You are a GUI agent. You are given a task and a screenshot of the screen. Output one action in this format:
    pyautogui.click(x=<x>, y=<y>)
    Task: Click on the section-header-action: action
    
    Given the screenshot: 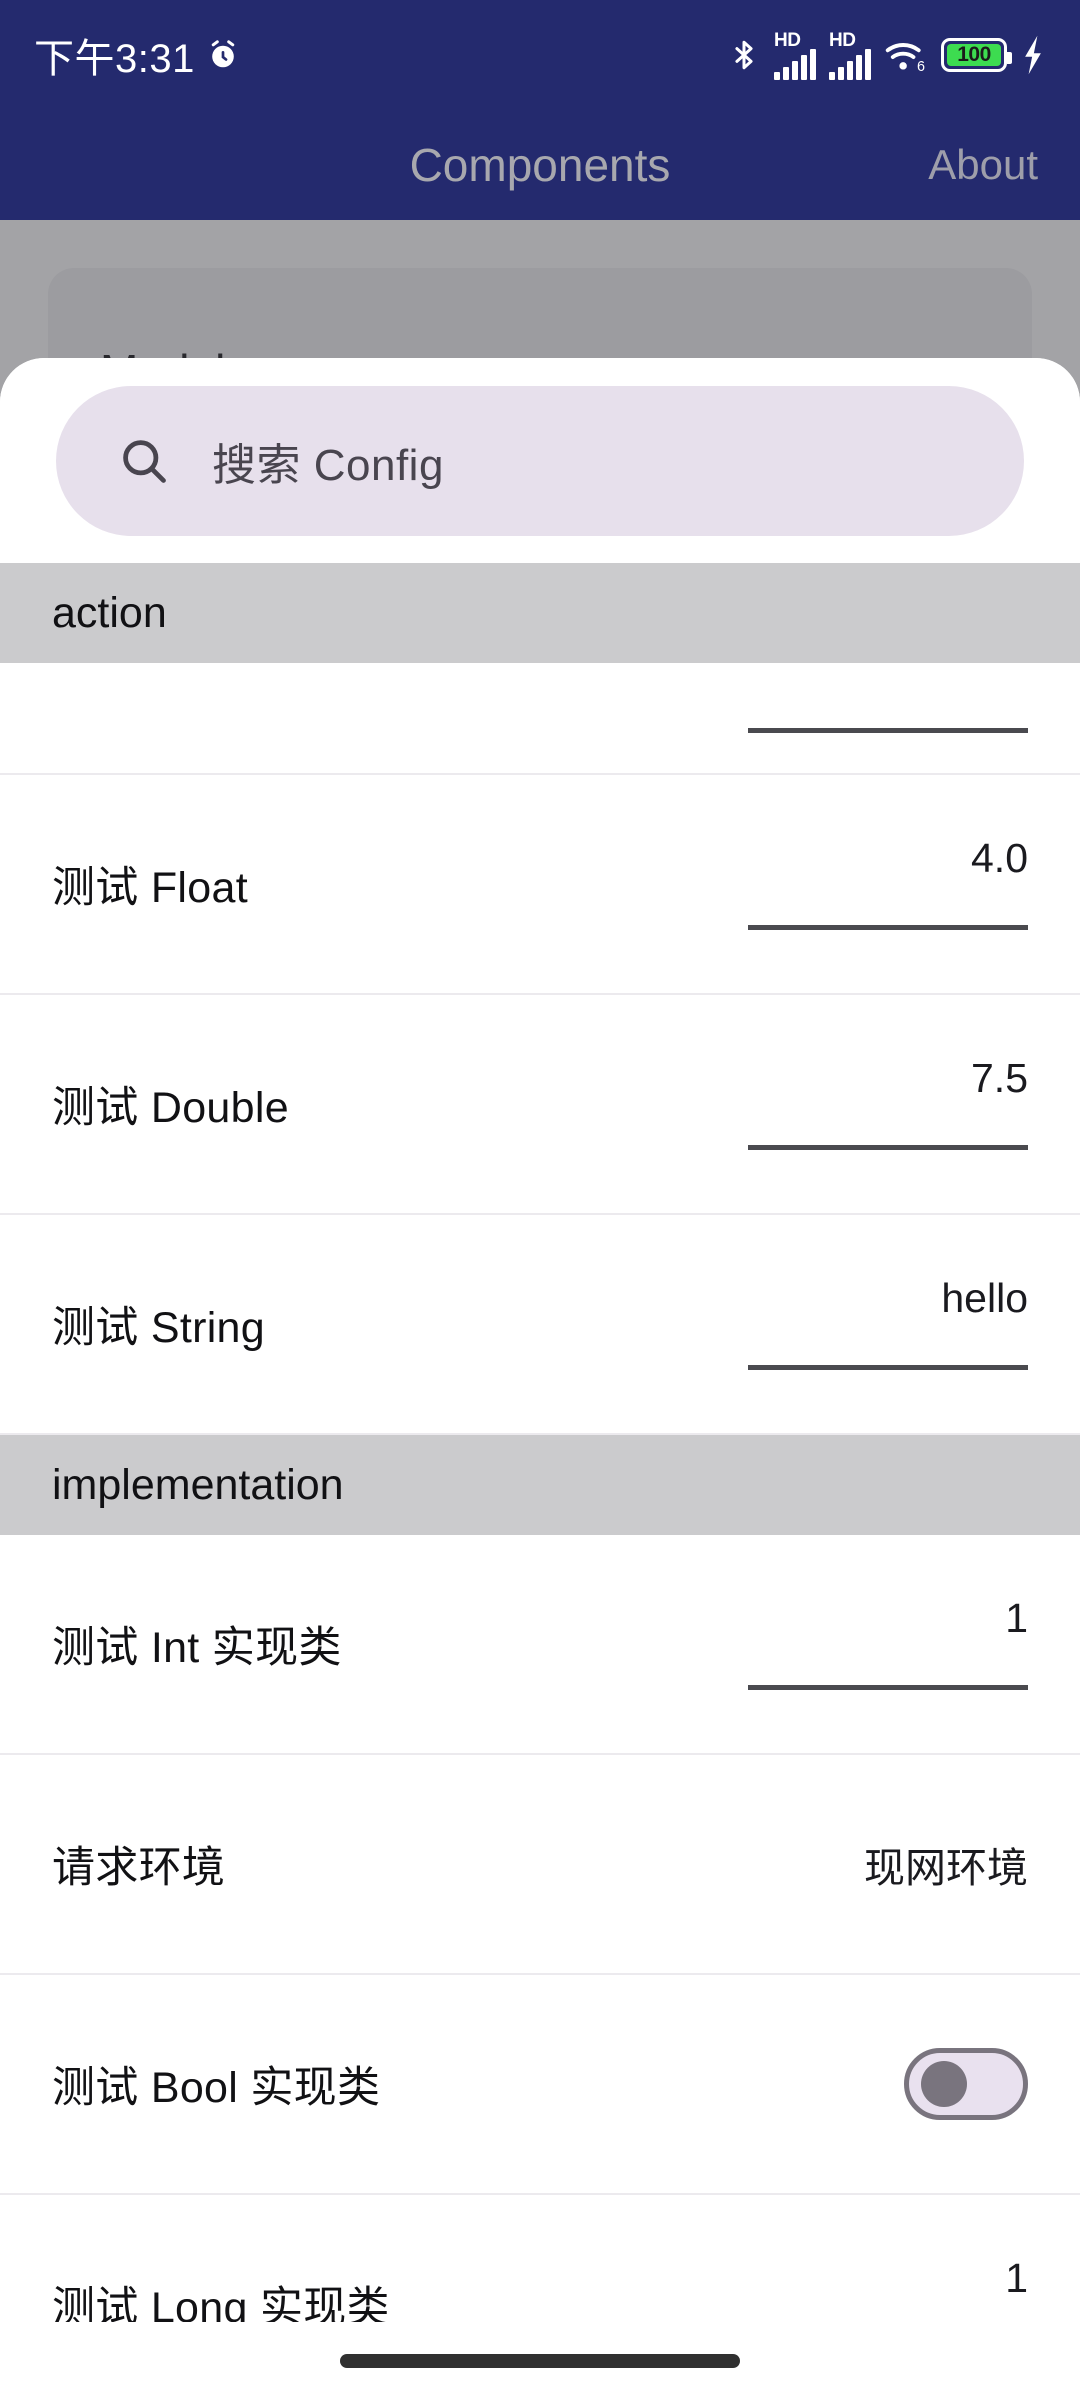 What is the action you would take?
    pyautogui.click(x=540, y=613)
    